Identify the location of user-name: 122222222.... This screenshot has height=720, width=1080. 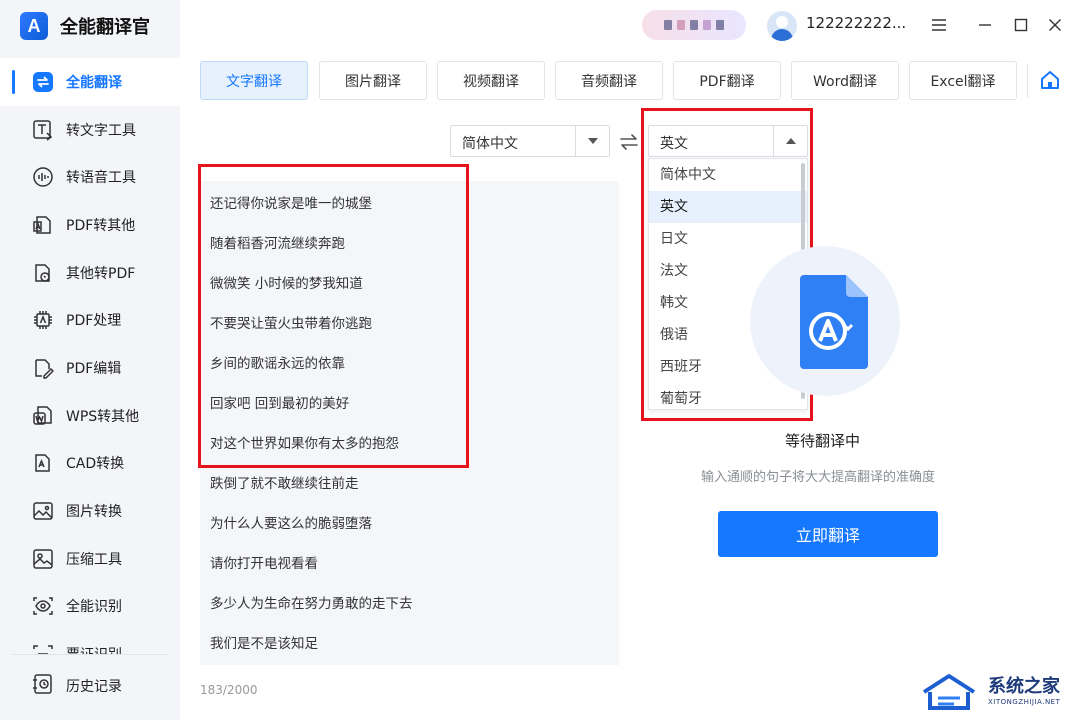
(856, 23).